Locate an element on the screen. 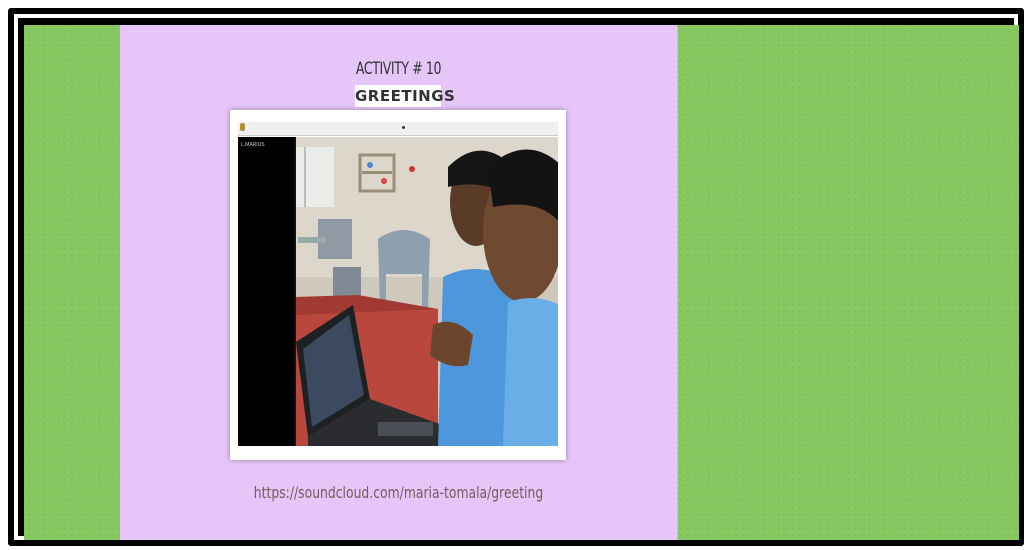 This screenshot has height=550, width=1030. dot-icon is located at coordinates (403, 127).